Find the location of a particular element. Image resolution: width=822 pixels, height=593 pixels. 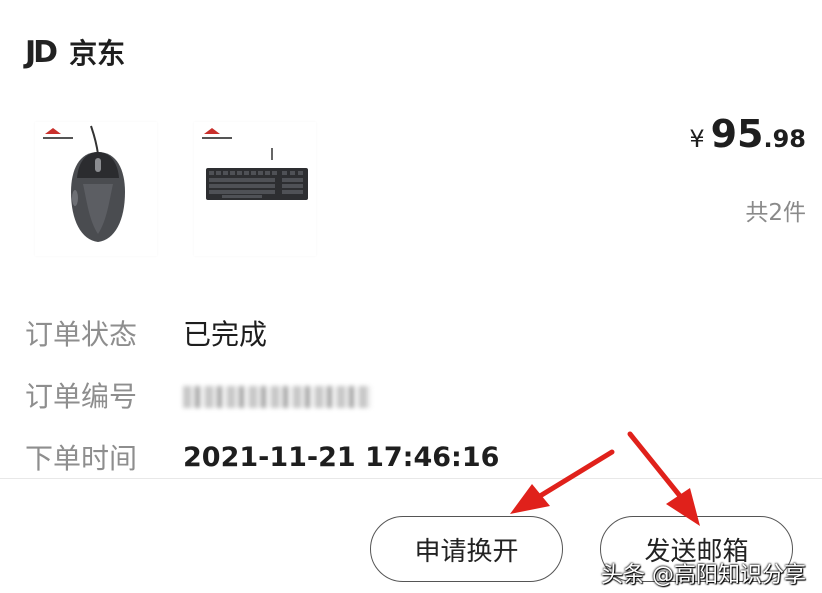

order-number-row: 订单编号 is located at coordinates (198, 395).